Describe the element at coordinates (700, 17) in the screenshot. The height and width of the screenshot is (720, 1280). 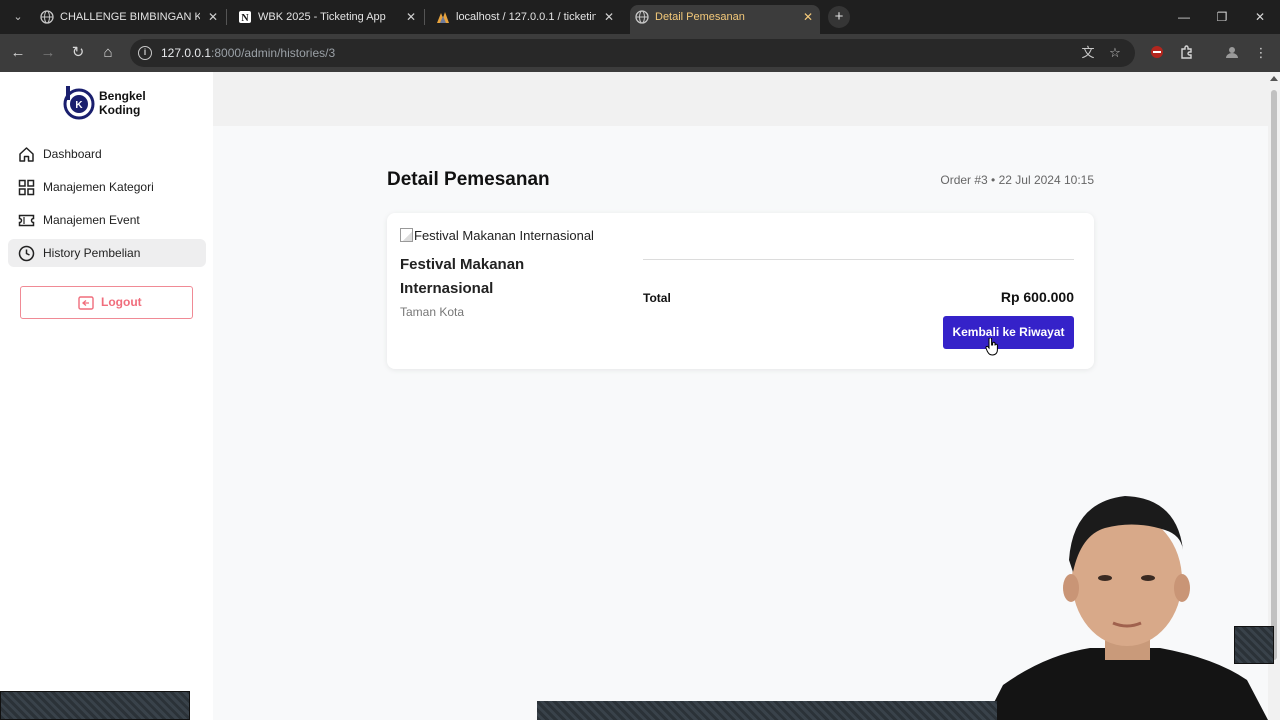
I see `tab-title: Detail Pemesanan` at that location.